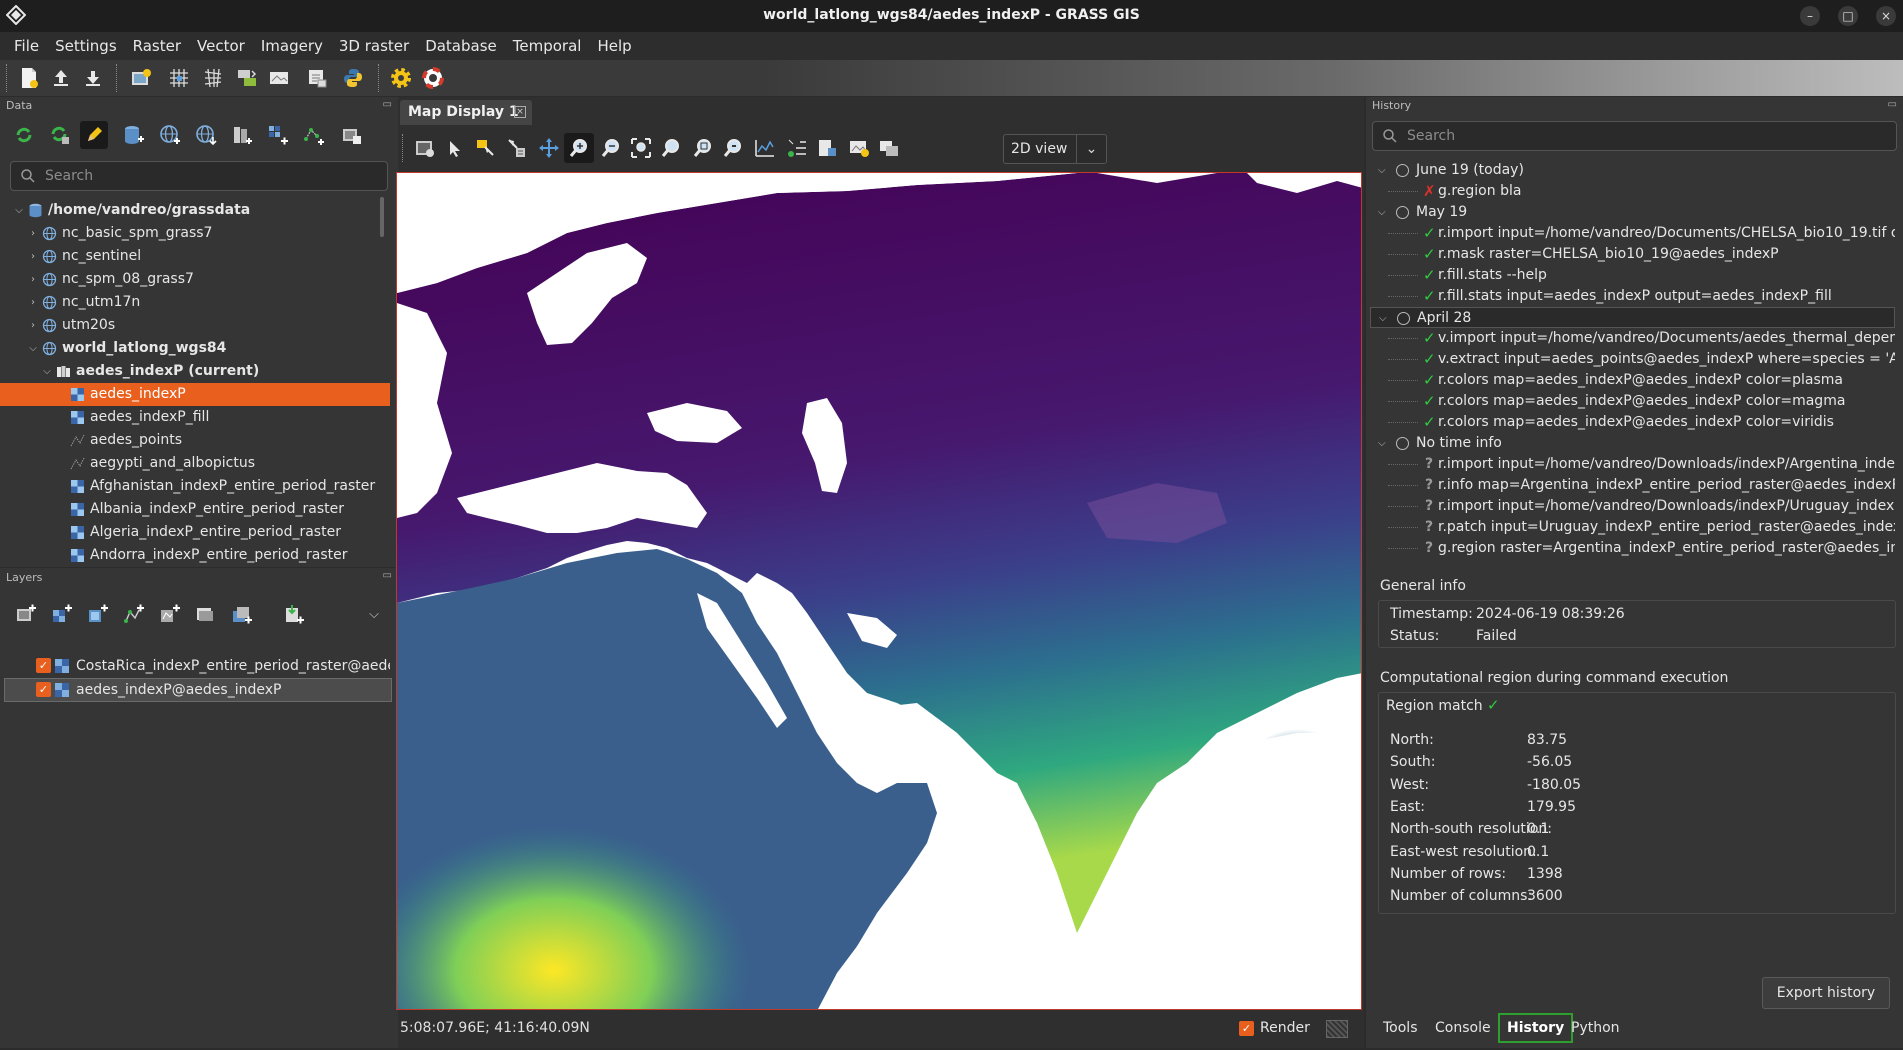 The height and width of the screenshot is (1050, 1903). What do you see at coordinates (827, 148) in the screenshot?
I see `create-map-icon` at bounding box center [827, 148].